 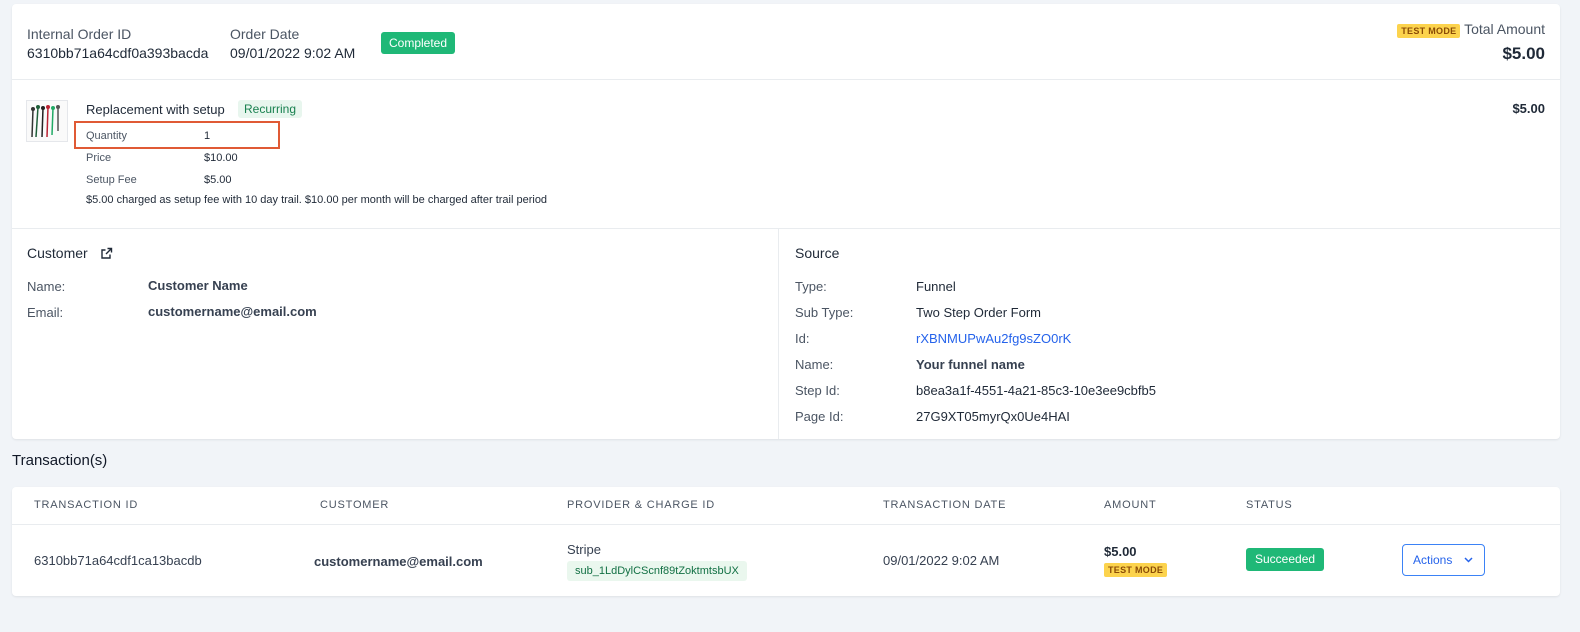 What do you see at coordinates (265, 34) in the screenshot?
I see `order-date-label: Order Date` at bounding box center [265, 34].